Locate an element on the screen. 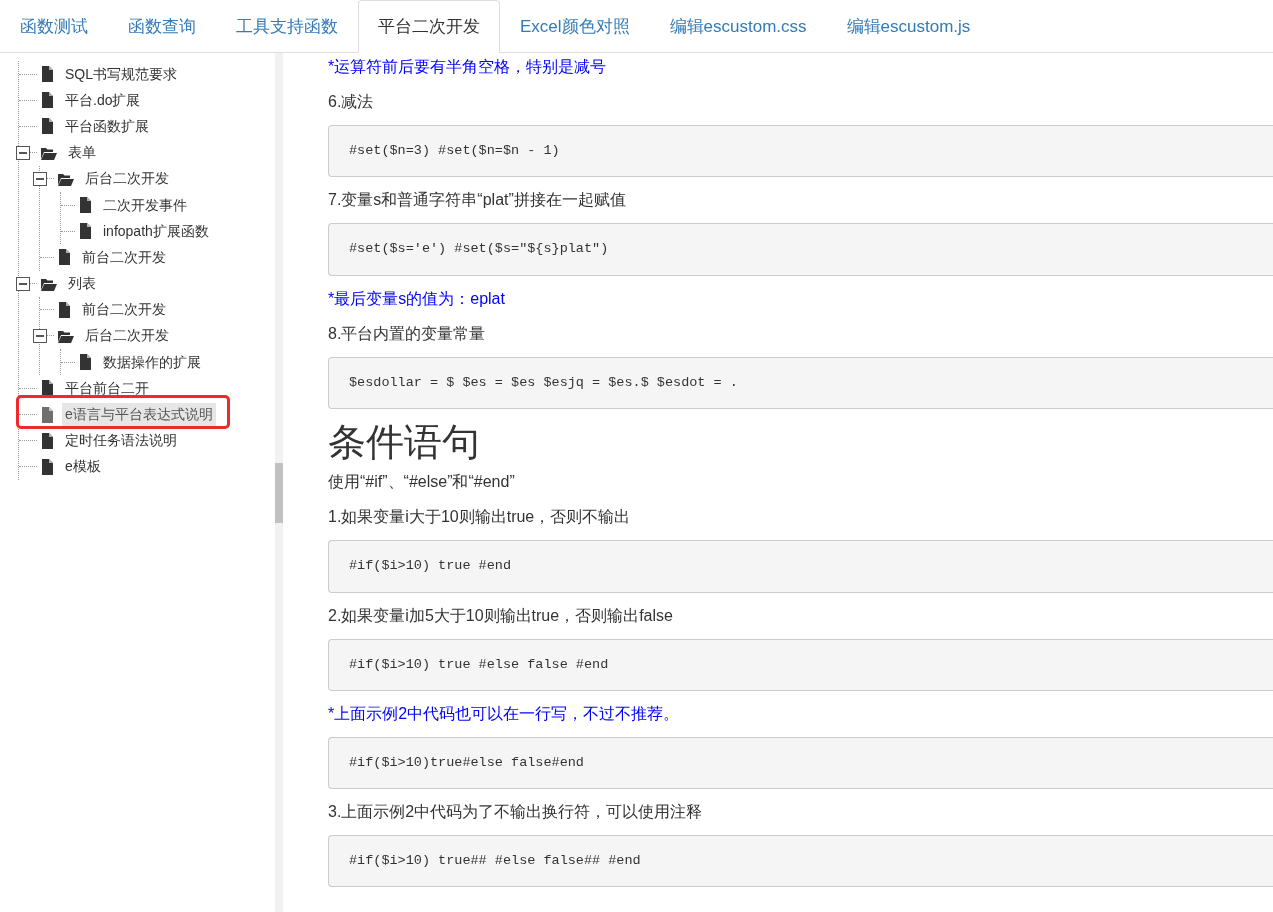 The width and height of the screenshot is (1273, 912). note-text: *运算符前后要有半角空格，特别是减号 is located at coordinates (468, 67).